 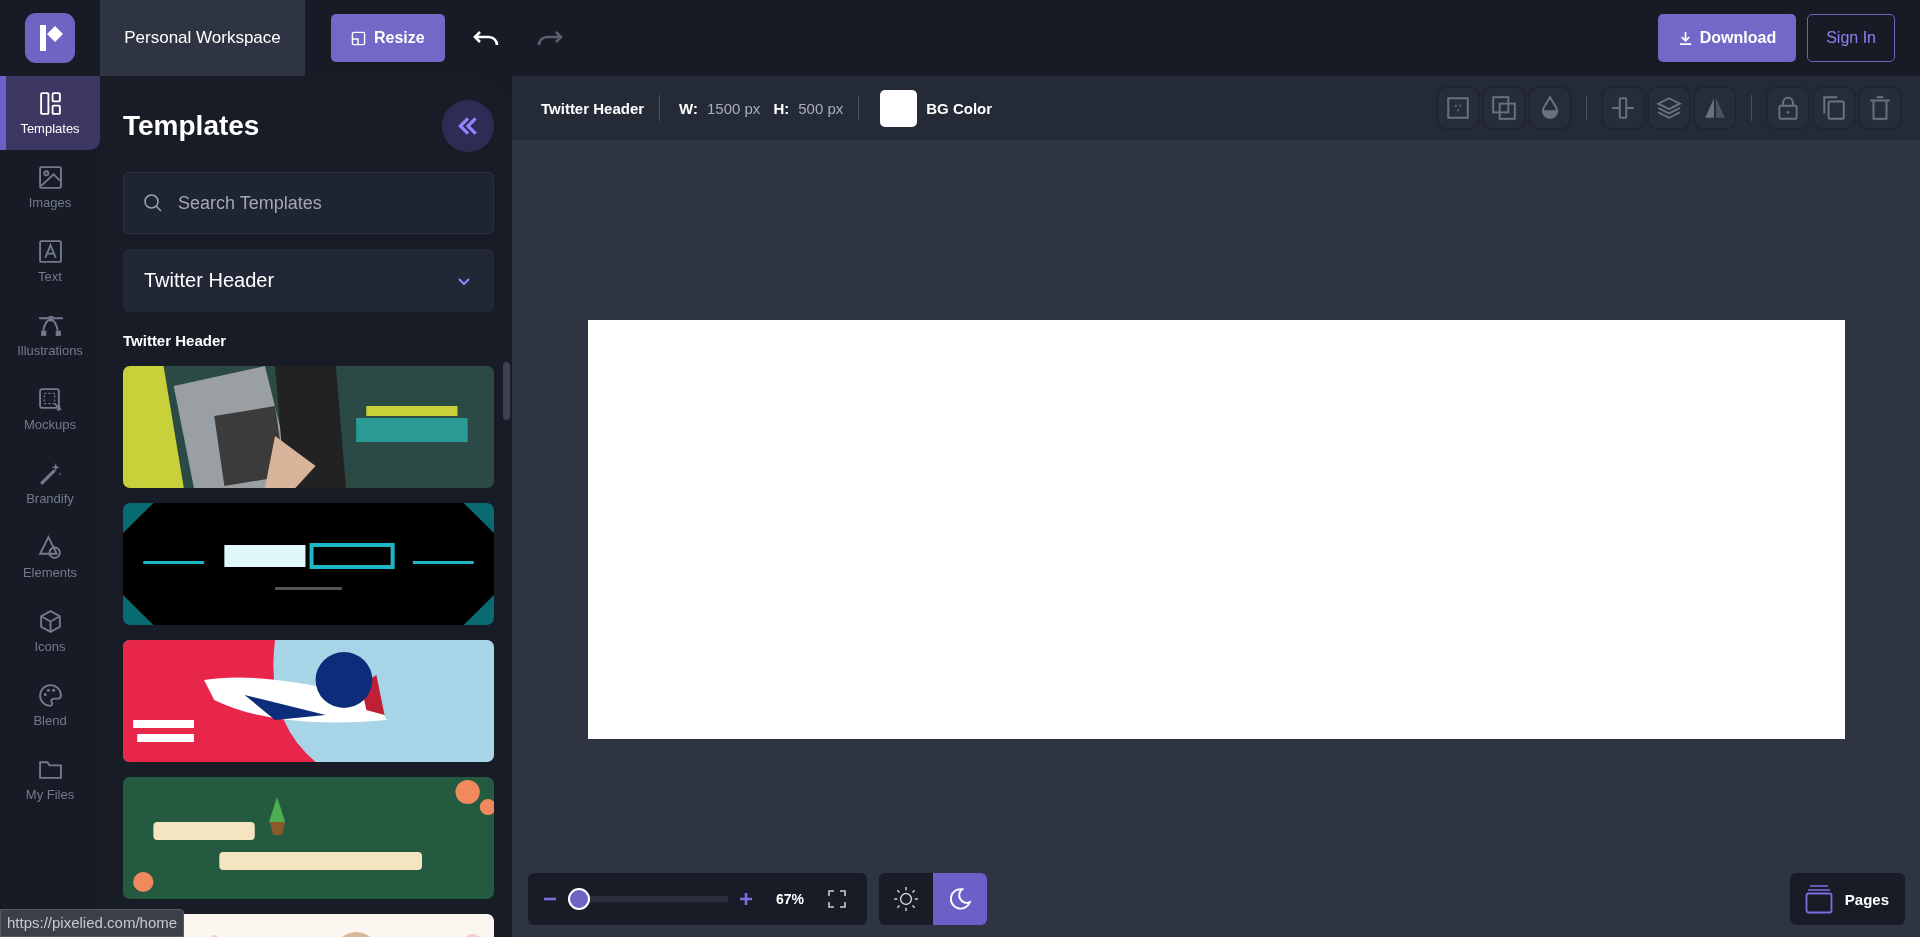 I want to click on nav-item: Brandify, so click(x=50, y=483).